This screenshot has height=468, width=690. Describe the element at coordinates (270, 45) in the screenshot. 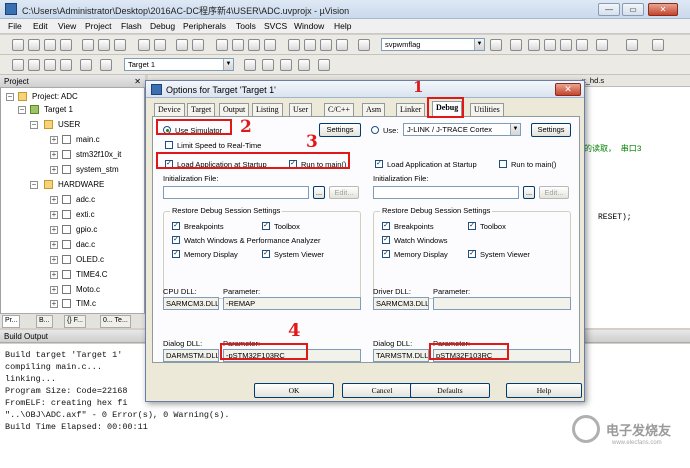

I see `bookmark-clear-icon` at that location.